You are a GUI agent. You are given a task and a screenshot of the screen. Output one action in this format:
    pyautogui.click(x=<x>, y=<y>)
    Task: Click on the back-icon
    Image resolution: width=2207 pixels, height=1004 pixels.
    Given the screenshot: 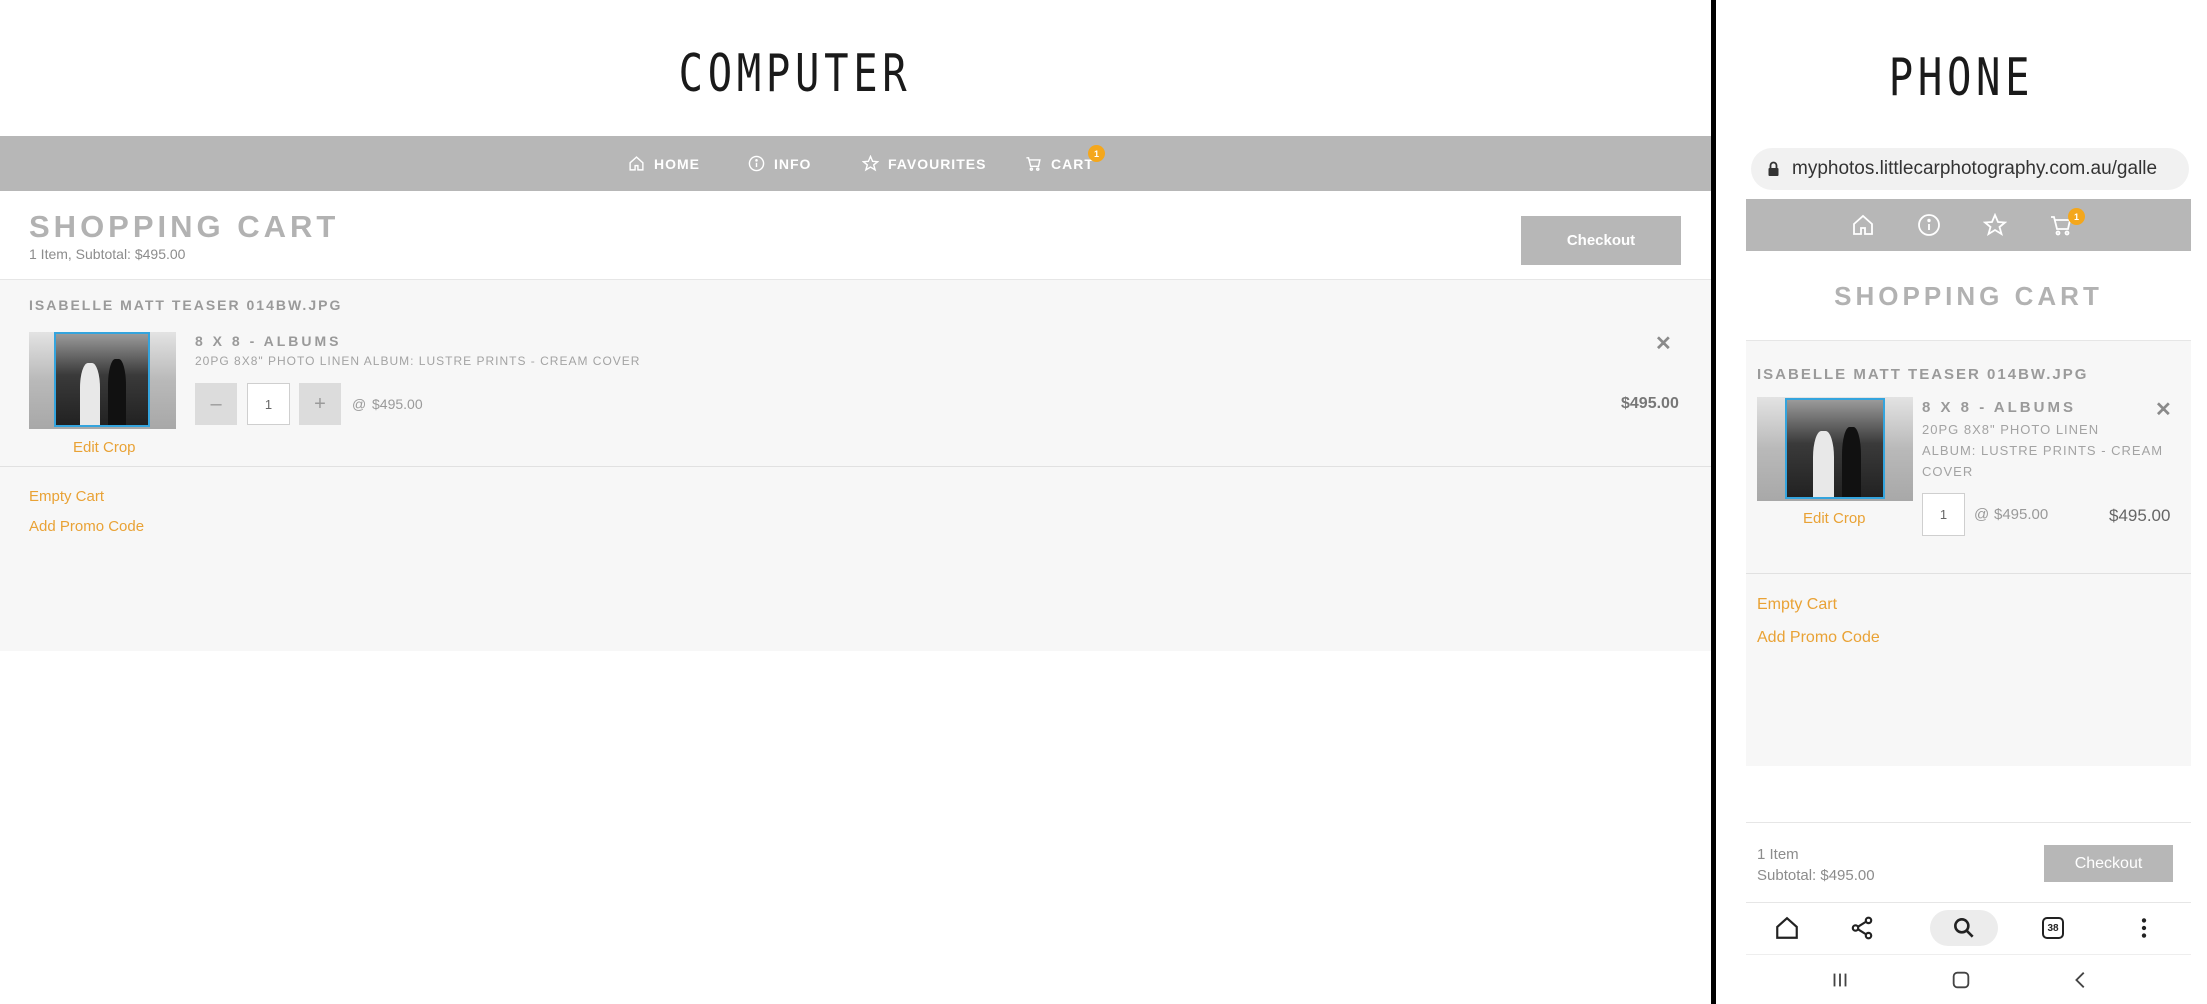 What is the action you would take?
    pyautogui.click(x=2081, y=980)
    